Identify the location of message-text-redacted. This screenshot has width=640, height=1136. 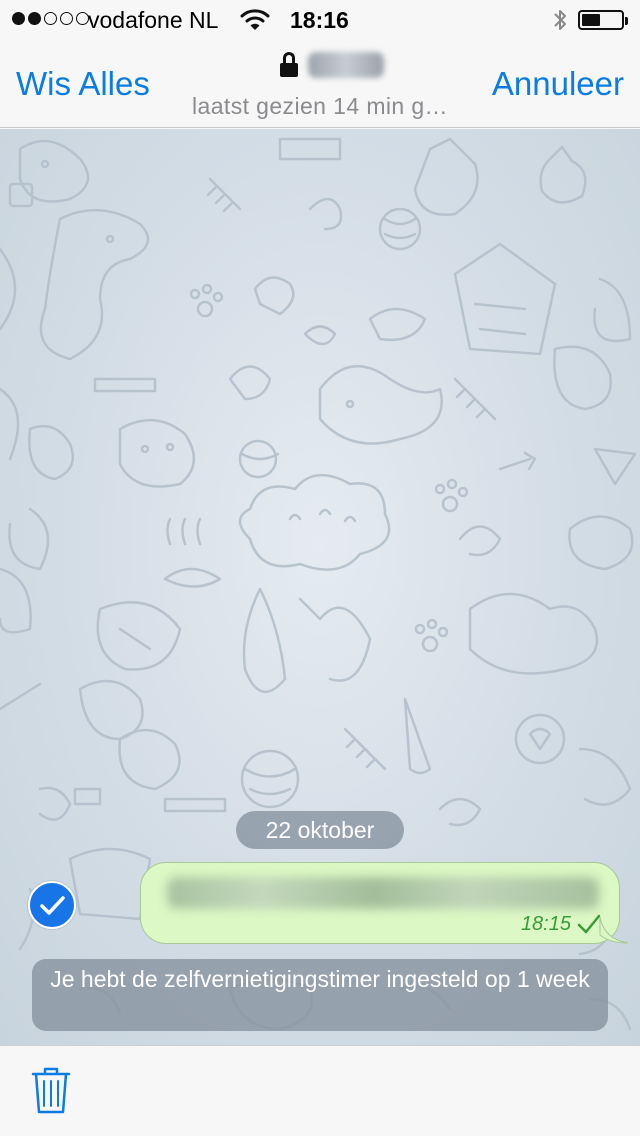
(383, 893).